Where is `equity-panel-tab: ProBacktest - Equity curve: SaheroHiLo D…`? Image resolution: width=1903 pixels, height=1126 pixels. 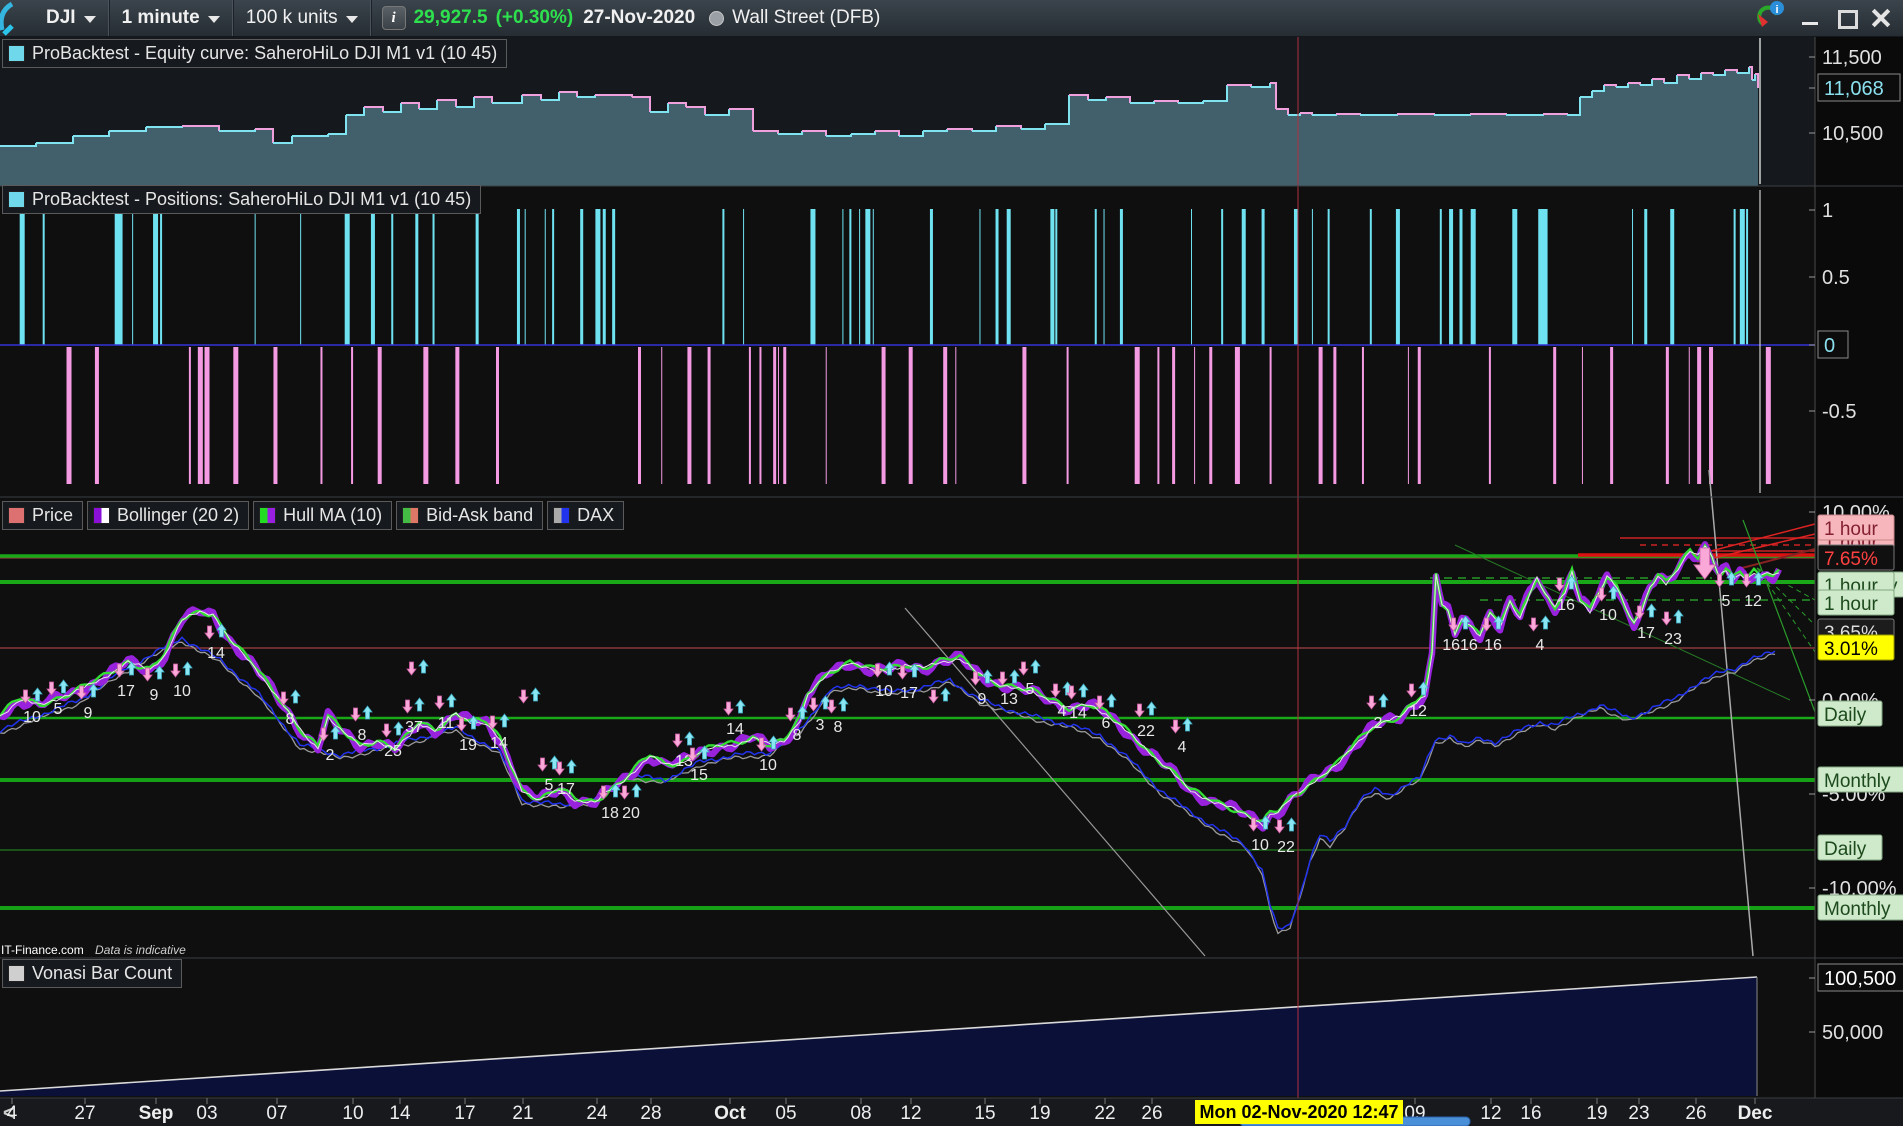 equity-panel-tab: ProBacktest - Equity curve: SaheroHiLo D… is located at coordinates (255, 53).